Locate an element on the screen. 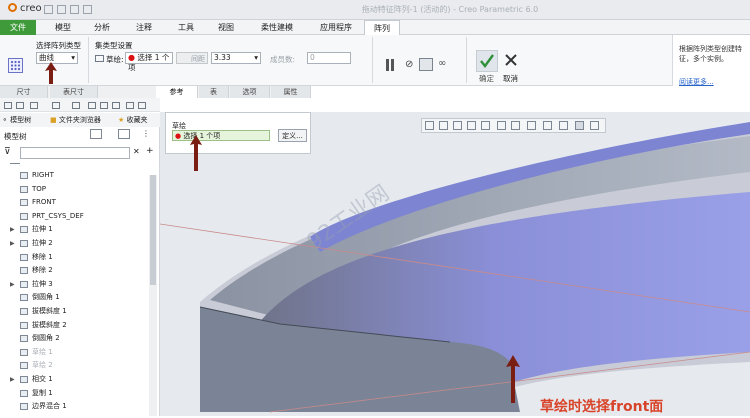 The image size is (750, 418). tab-options: 选项 is located at coordinates (250, 92).